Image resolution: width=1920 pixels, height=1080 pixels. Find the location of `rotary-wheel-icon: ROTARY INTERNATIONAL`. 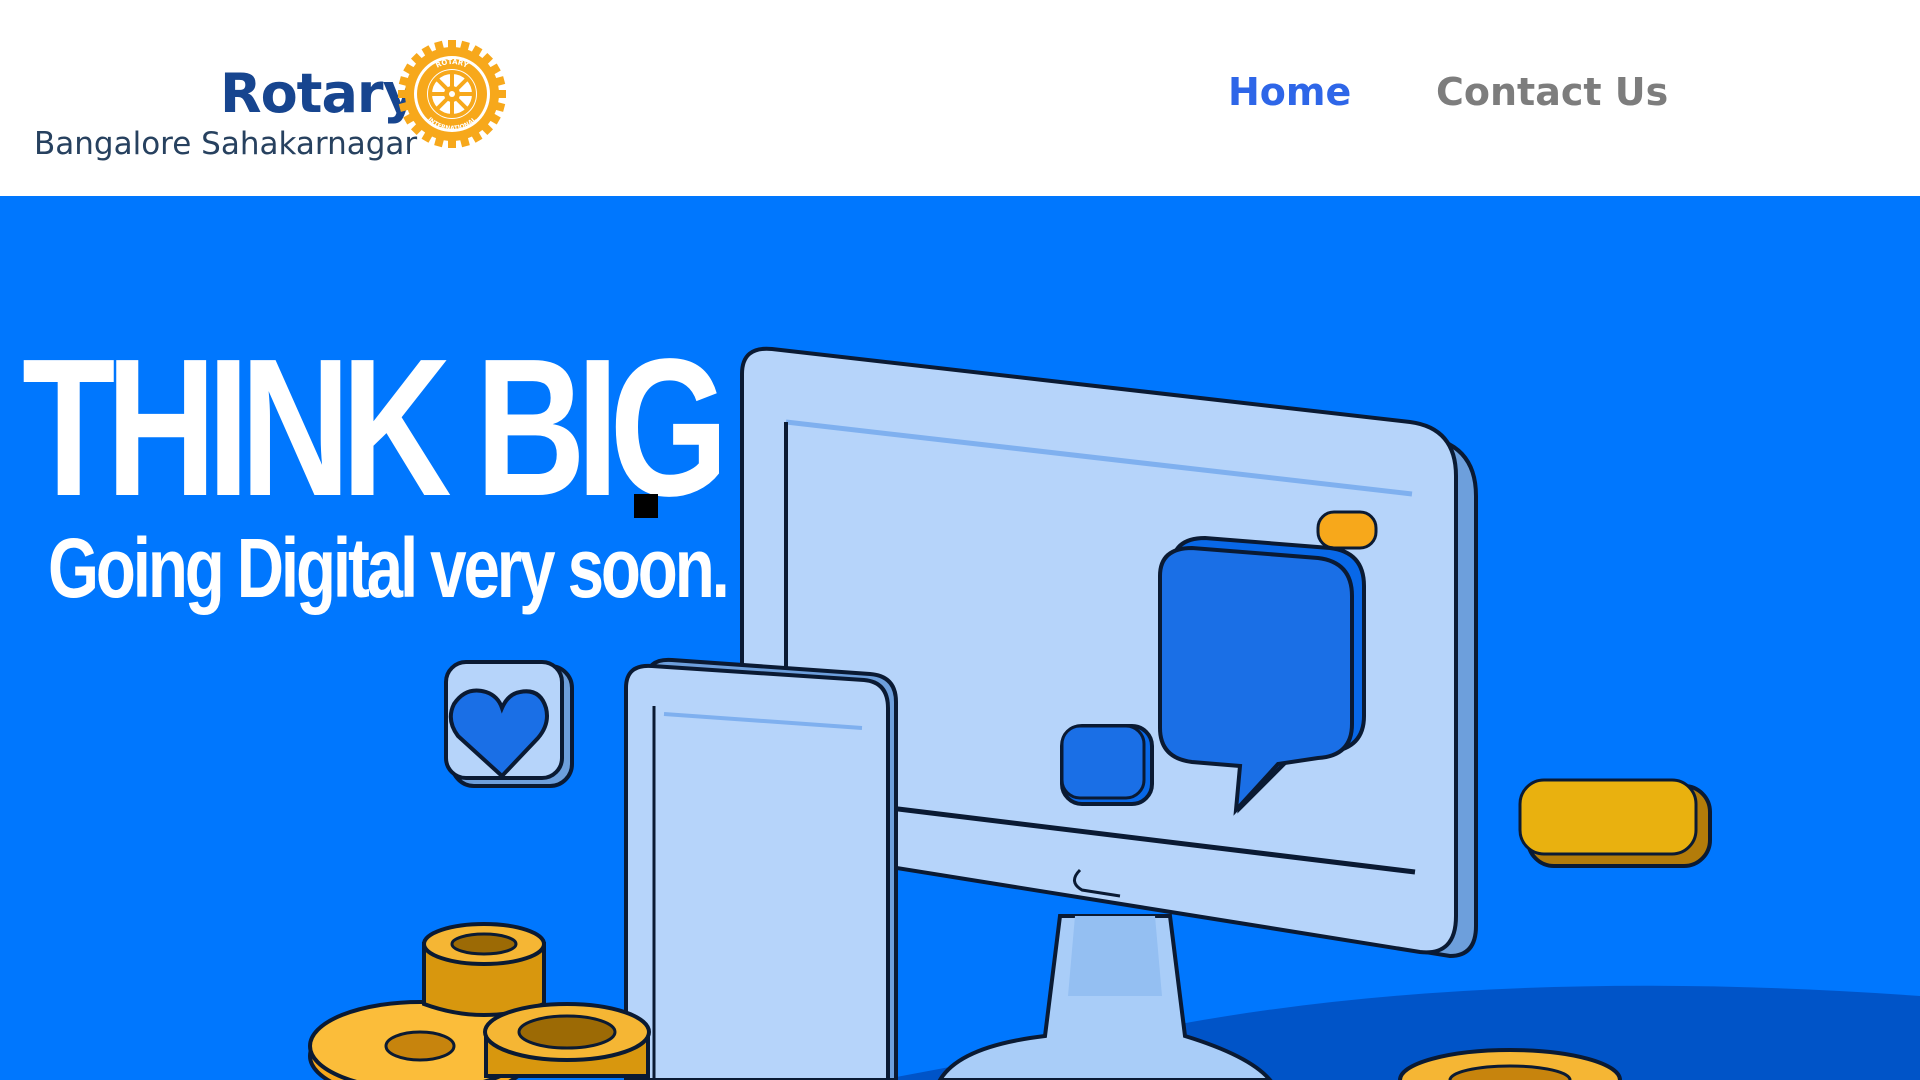

rotary-wheel-icon: ROTARY INTERNATIONAL is located at coordinates (452, 94).